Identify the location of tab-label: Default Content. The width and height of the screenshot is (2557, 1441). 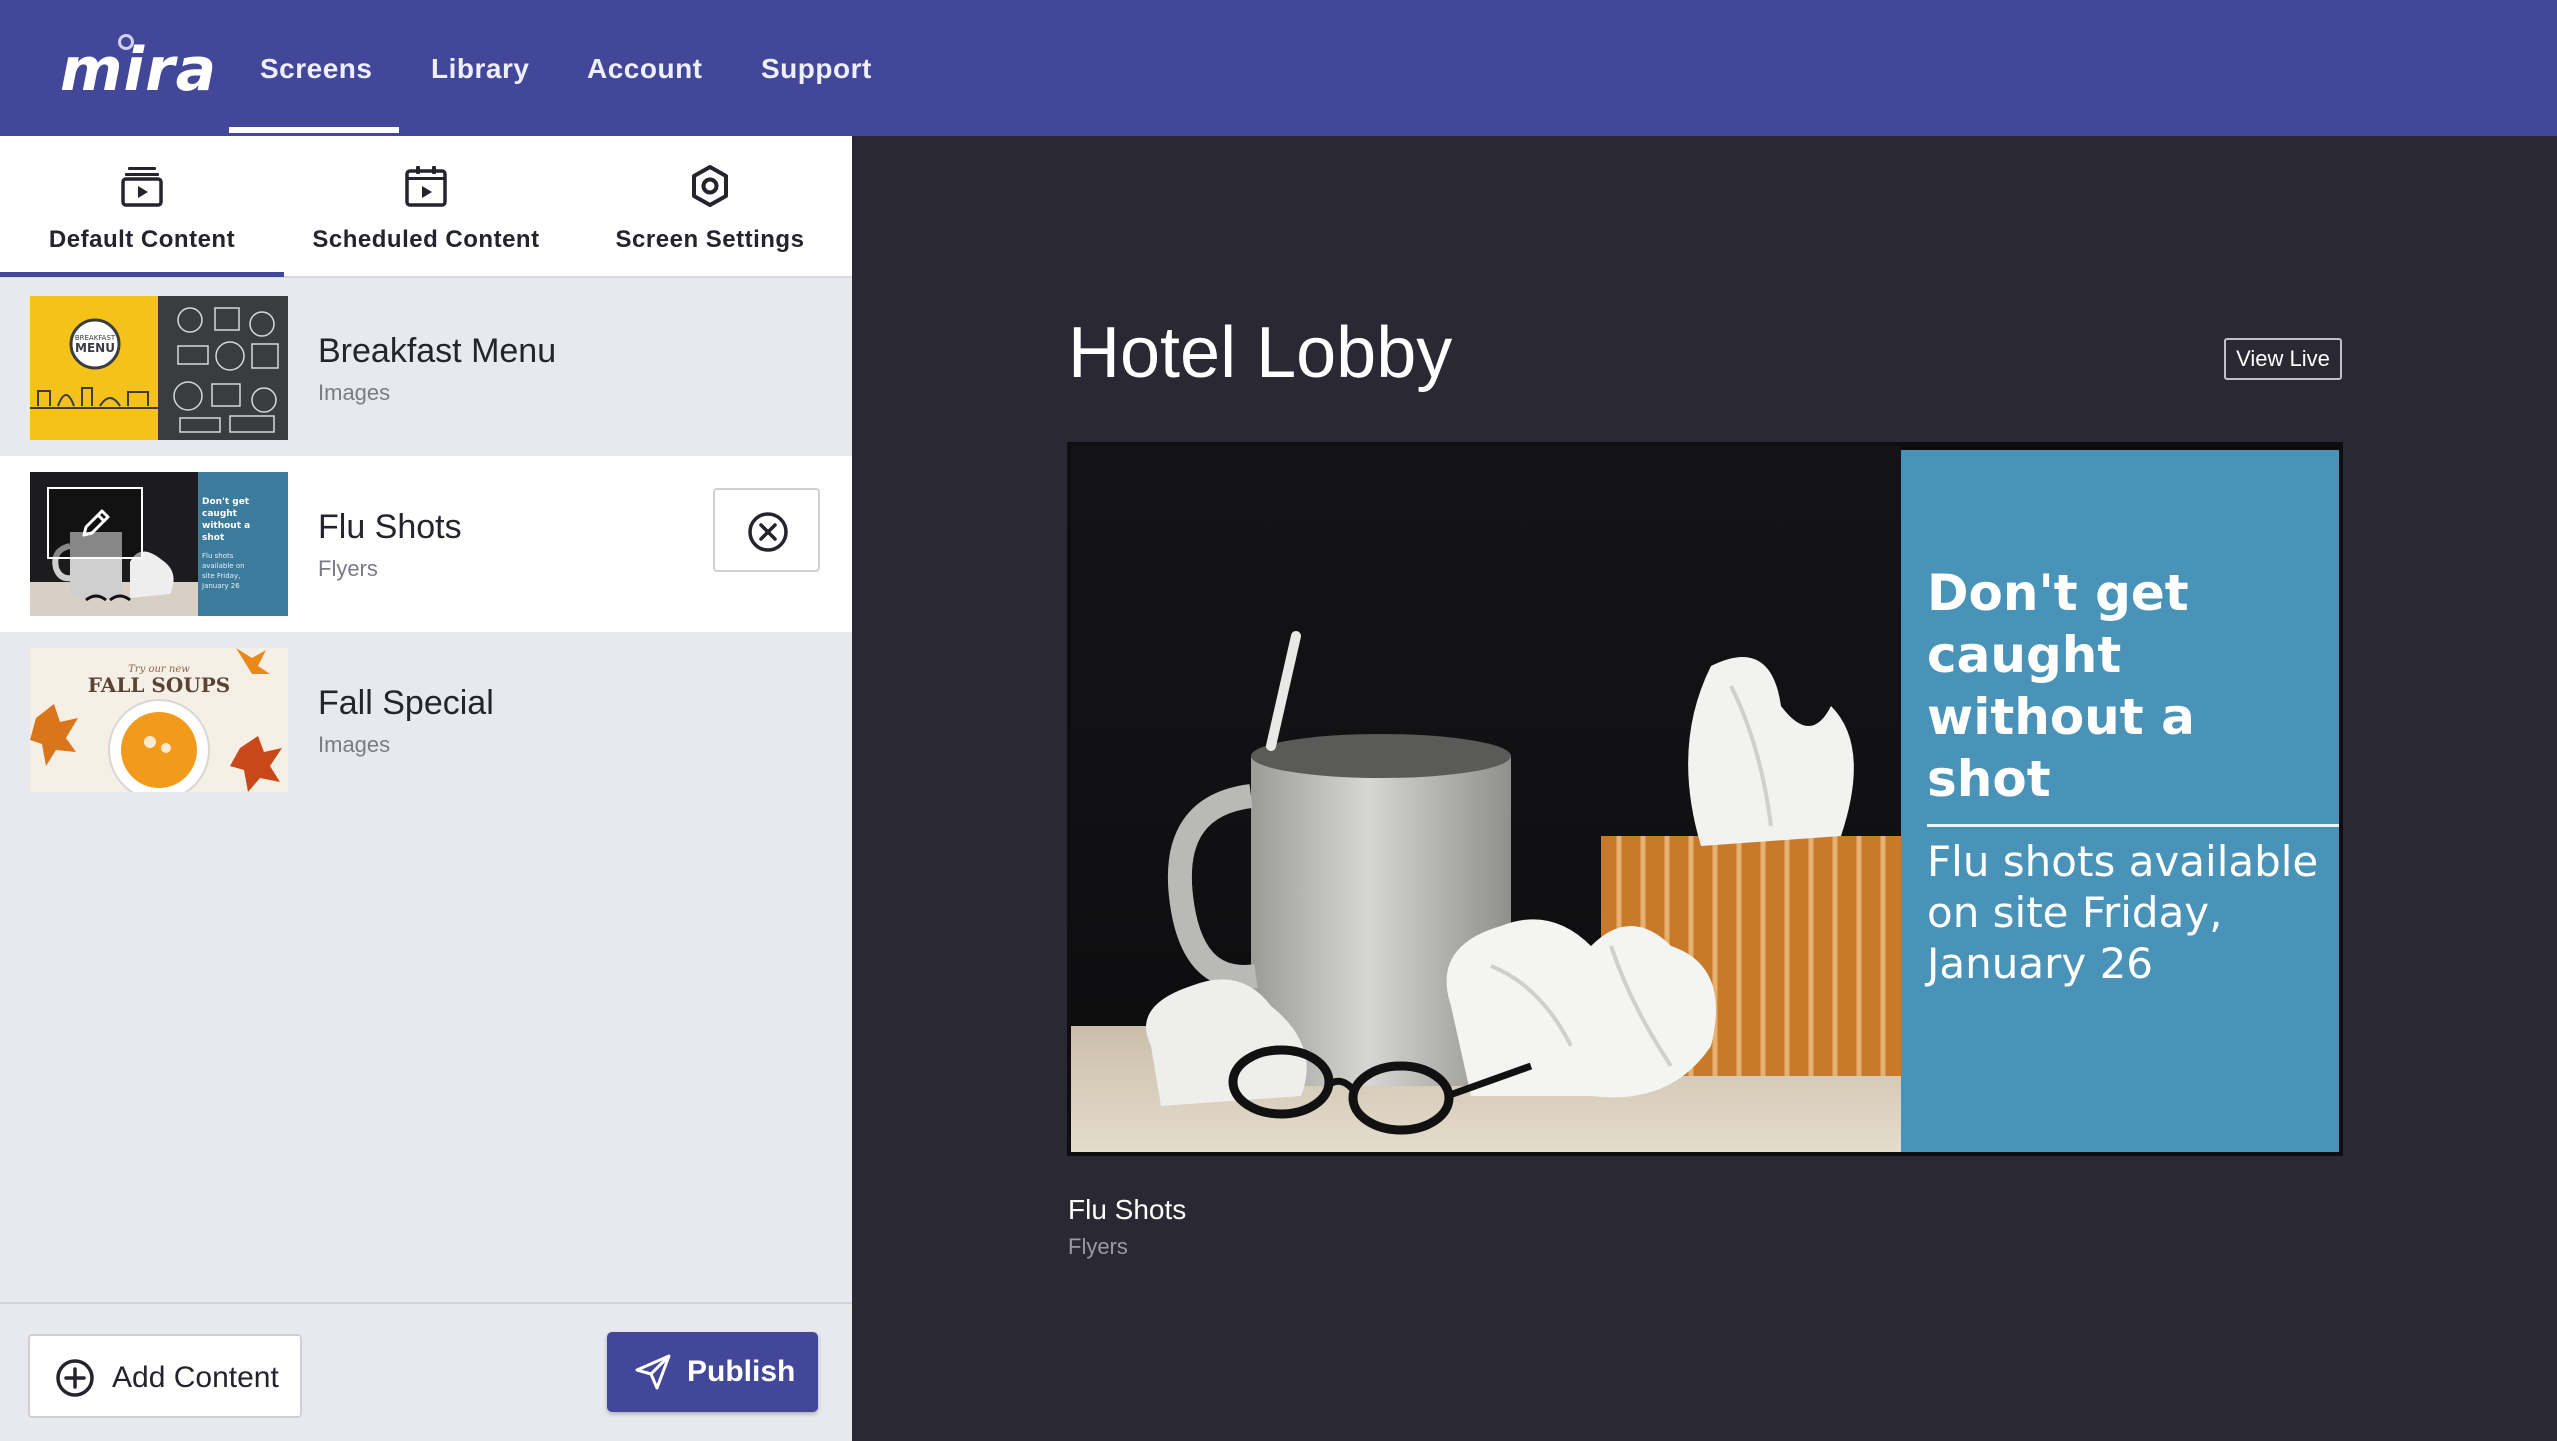
(142, 239).